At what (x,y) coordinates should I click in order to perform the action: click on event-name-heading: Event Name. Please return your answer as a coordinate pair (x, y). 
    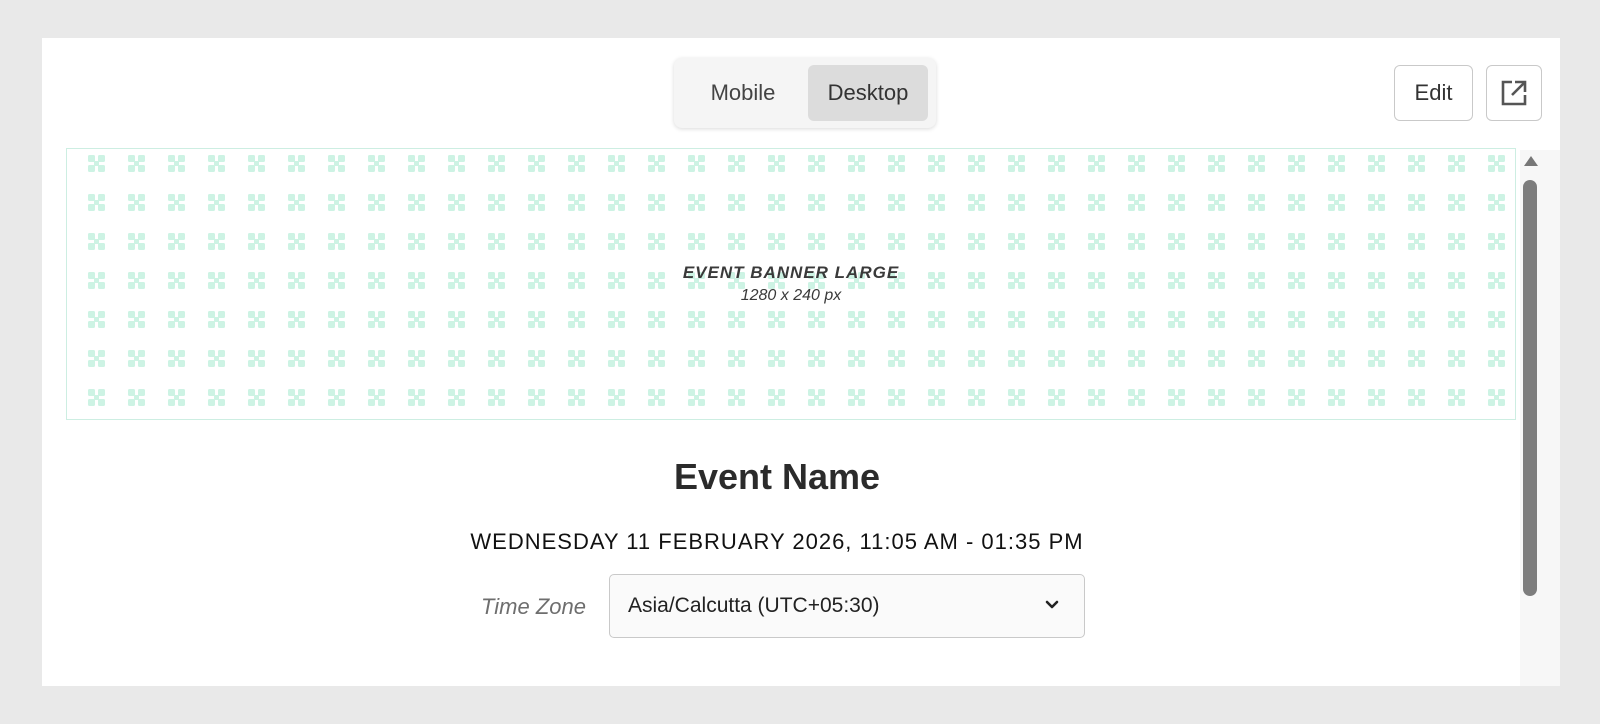
    Looking at the image, I should click on (777, 476).